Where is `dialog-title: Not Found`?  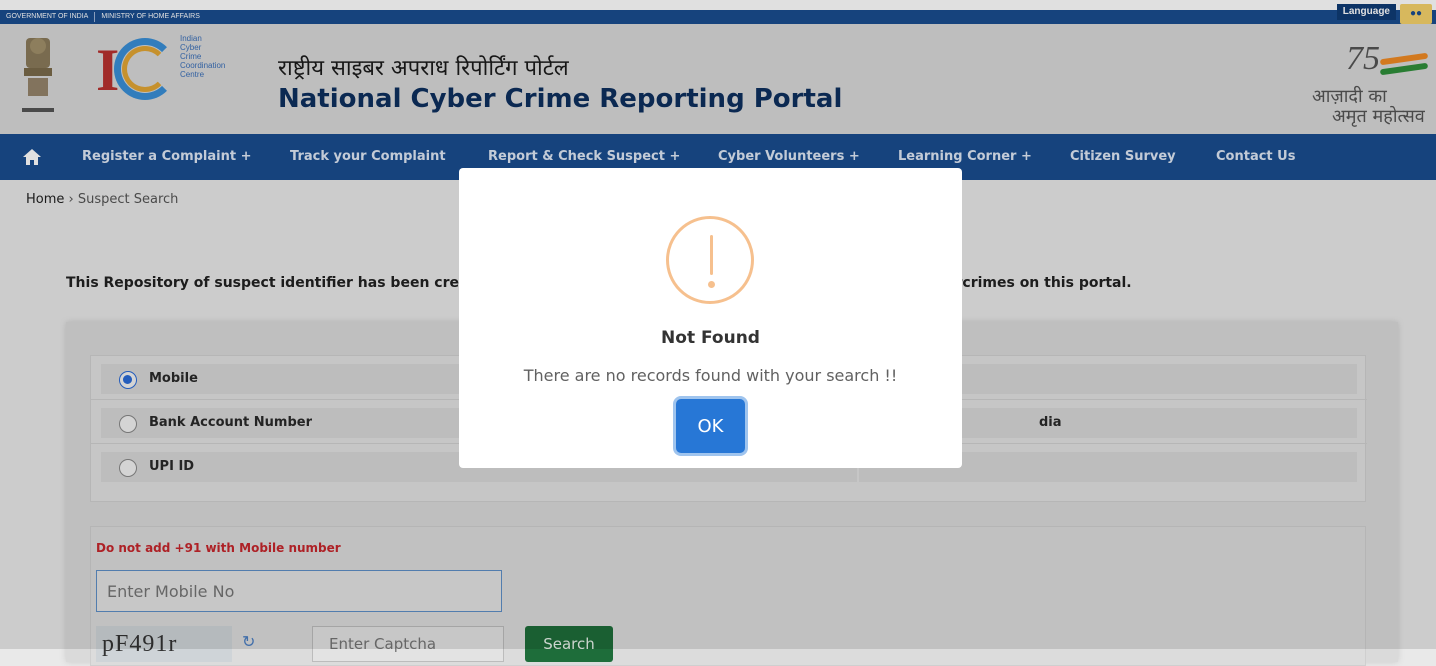 dialog-title: Not Found is located at coordinates (710, 338).